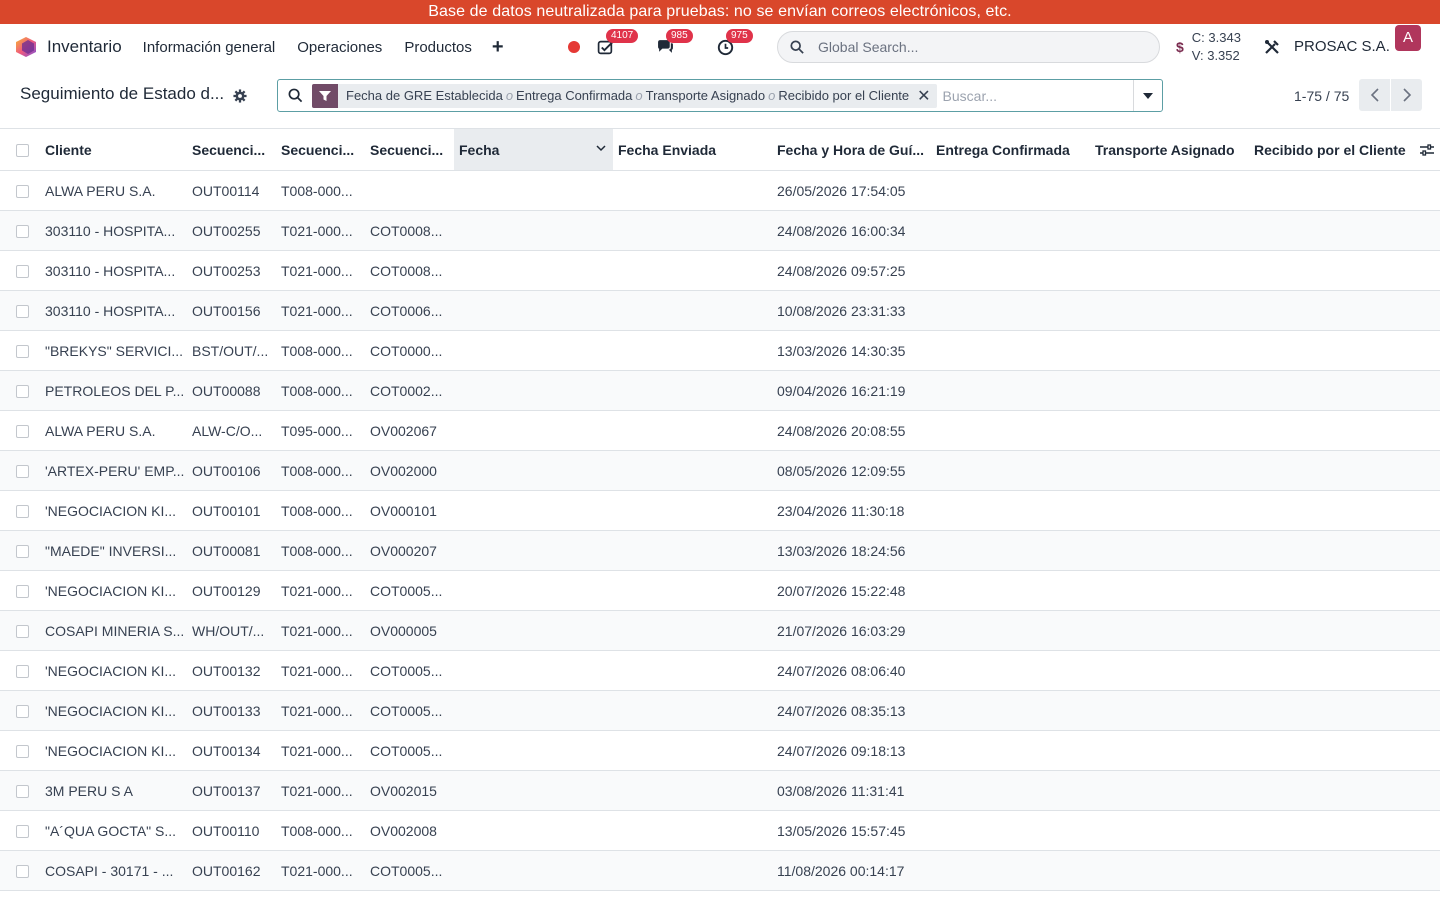 Image resolution: width=1440 pixels, height=900 pixels. What do you see at coordinates (1328, 150) in the screenshot?
I see `column-recibido-cliente: Recibido por el Cliente` at bounding box center [1328, 150].